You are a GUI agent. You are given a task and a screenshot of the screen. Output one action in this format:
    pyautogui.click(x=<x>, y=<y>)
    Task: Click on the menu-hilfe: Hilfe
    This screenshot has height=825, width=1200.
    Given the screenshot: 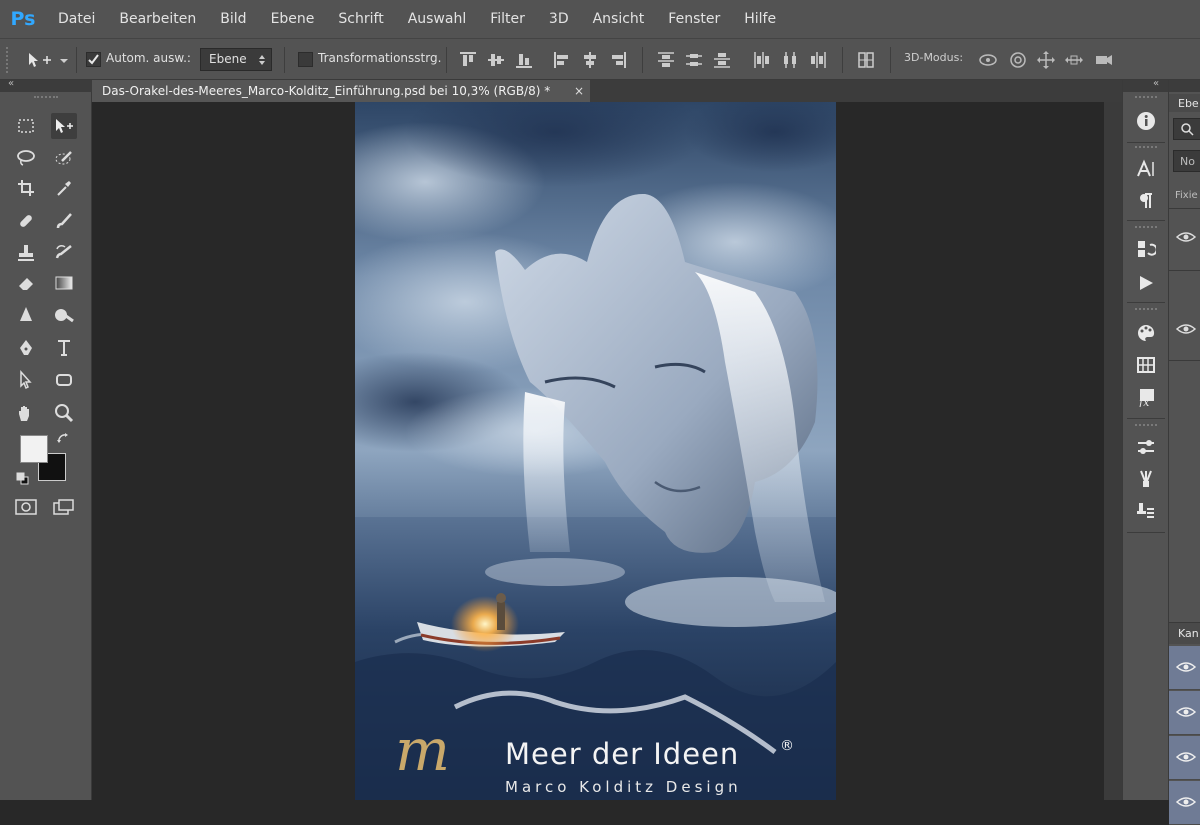 What is the action you would take?
    pyautogui.click(x=760, y=19)
    